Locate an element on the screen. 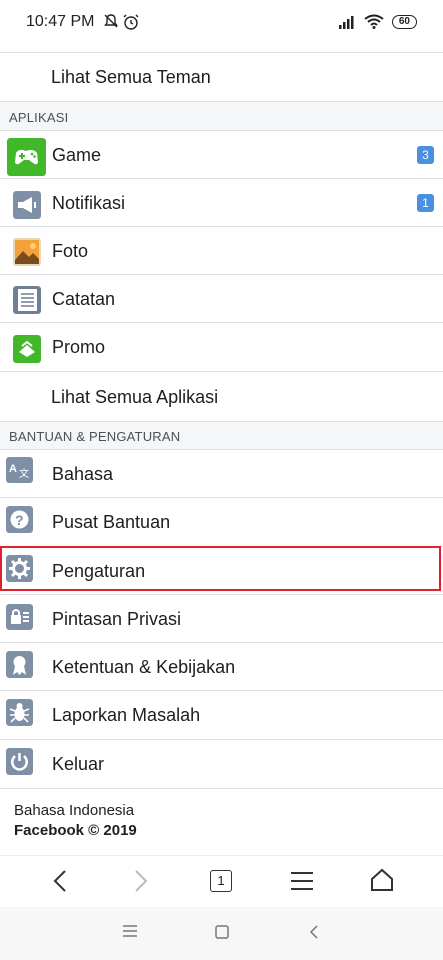 The height and width of the screenshot is (960, 443). apps-section-title: APLIKASI is located at coordinates (39, 117).